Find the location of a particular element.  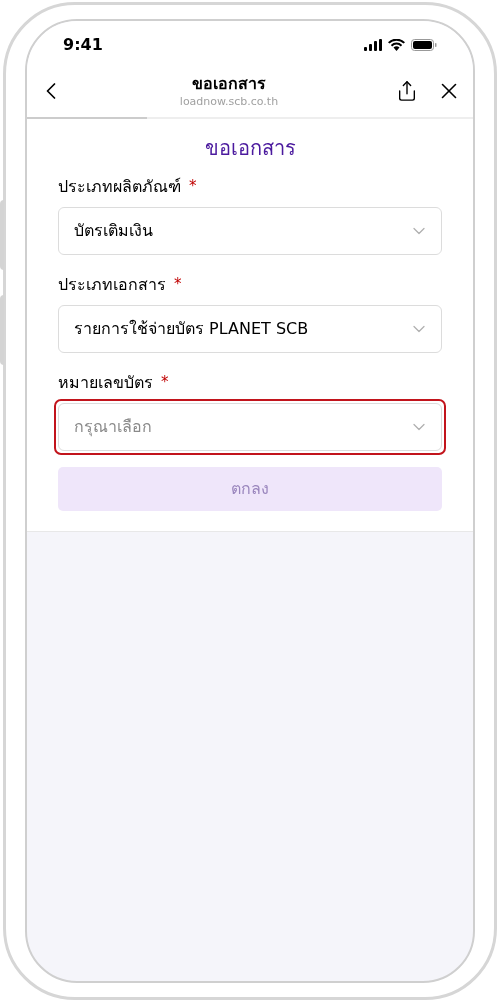

share-icon is located at coordinates (407, 91).